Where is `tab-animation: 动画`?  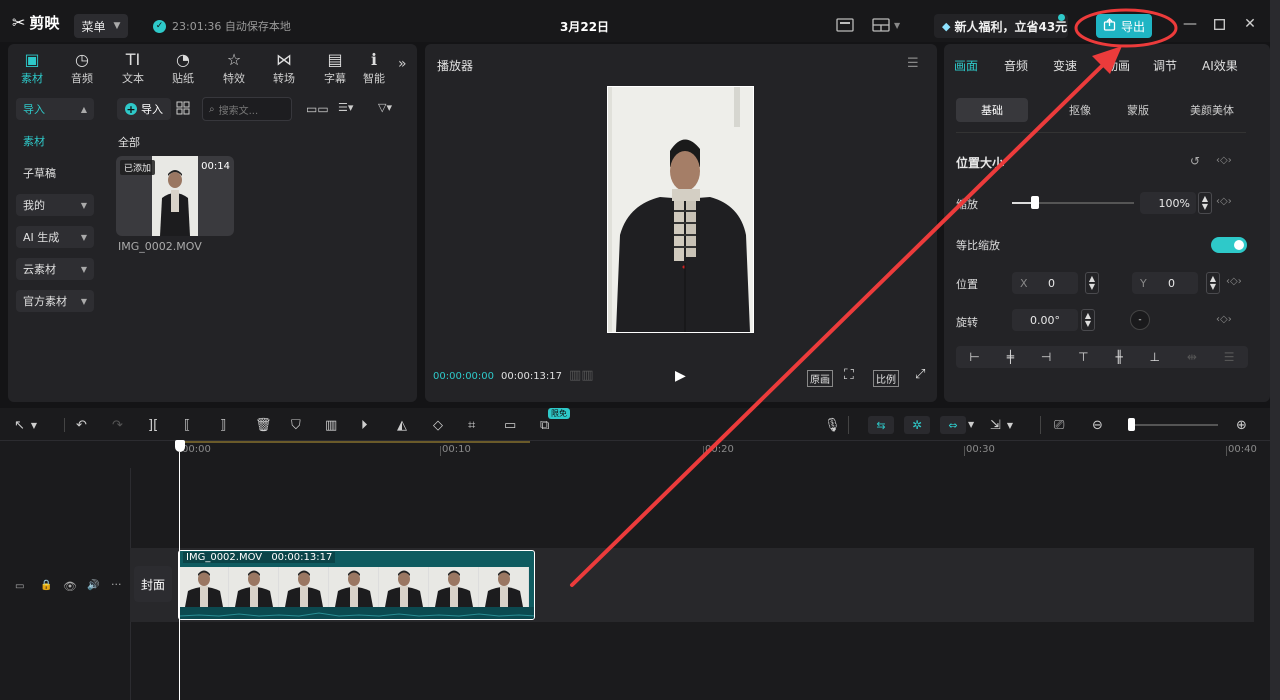 tab-animation: 动画 is located at coordinates (1118, 65).